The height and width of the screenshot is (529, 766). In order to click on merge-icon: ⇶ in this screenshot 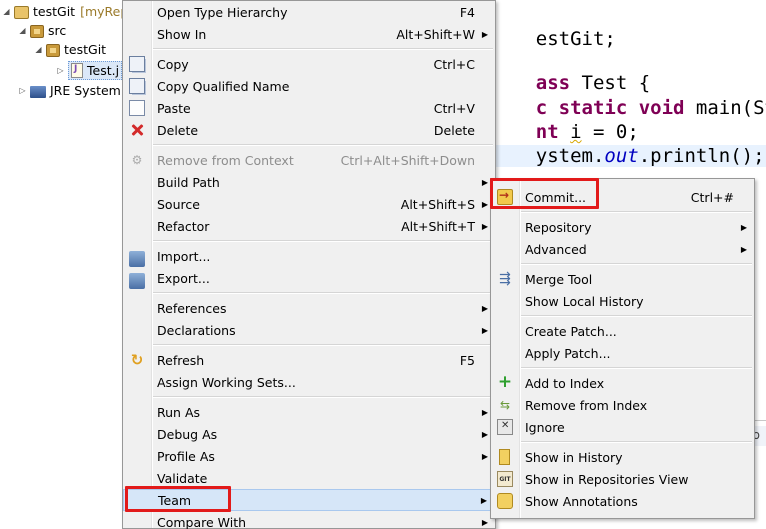, I will do `click(505, 279)`.